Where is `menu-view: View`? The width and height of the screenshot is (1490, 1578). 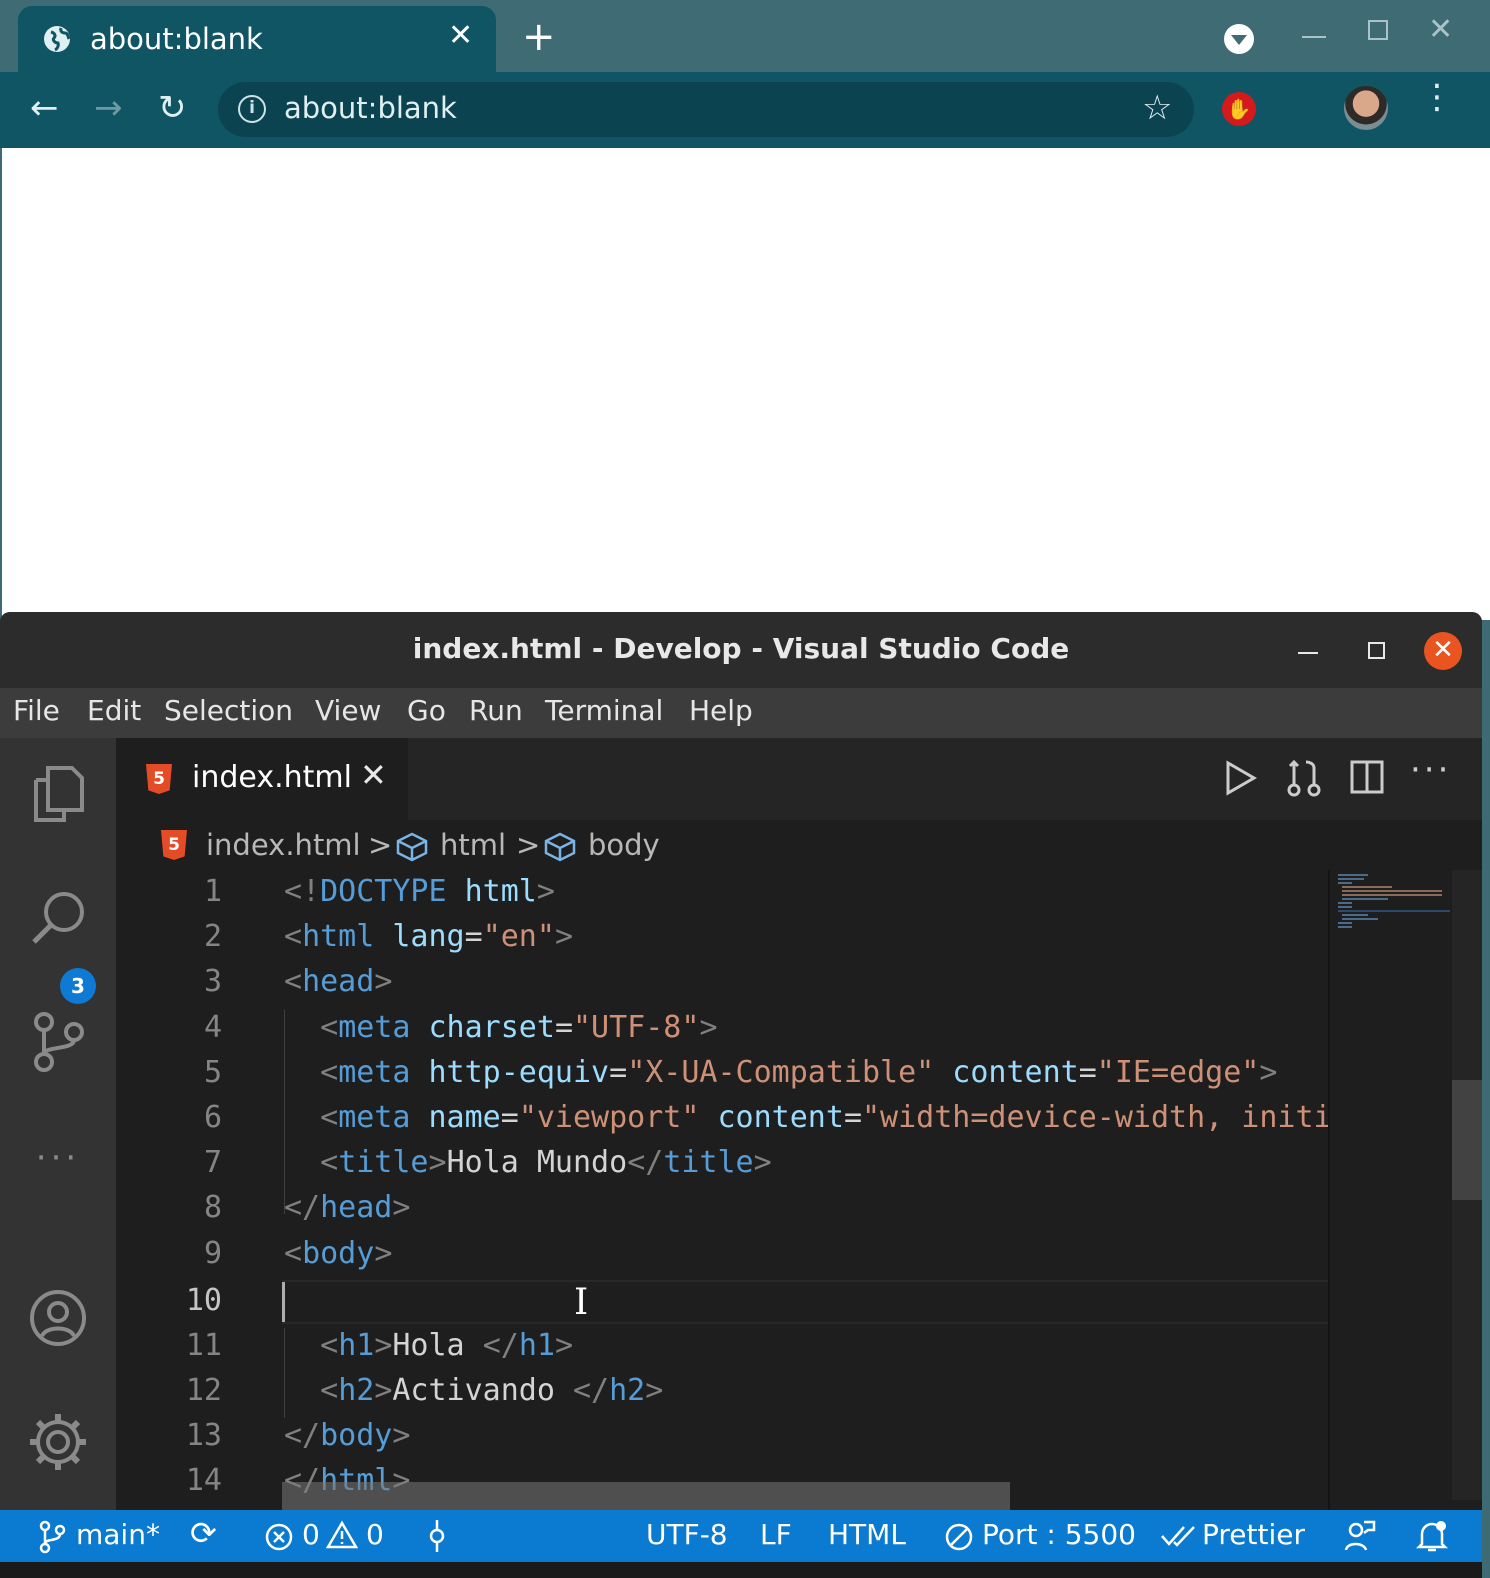 menu-view: View is located at coordinates (348, 710).